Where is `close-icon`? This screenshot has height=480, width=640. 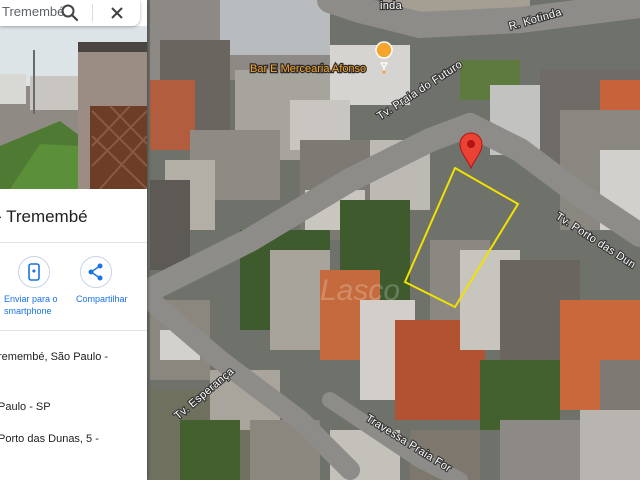
close-icon is located at coordinates (117, 13).